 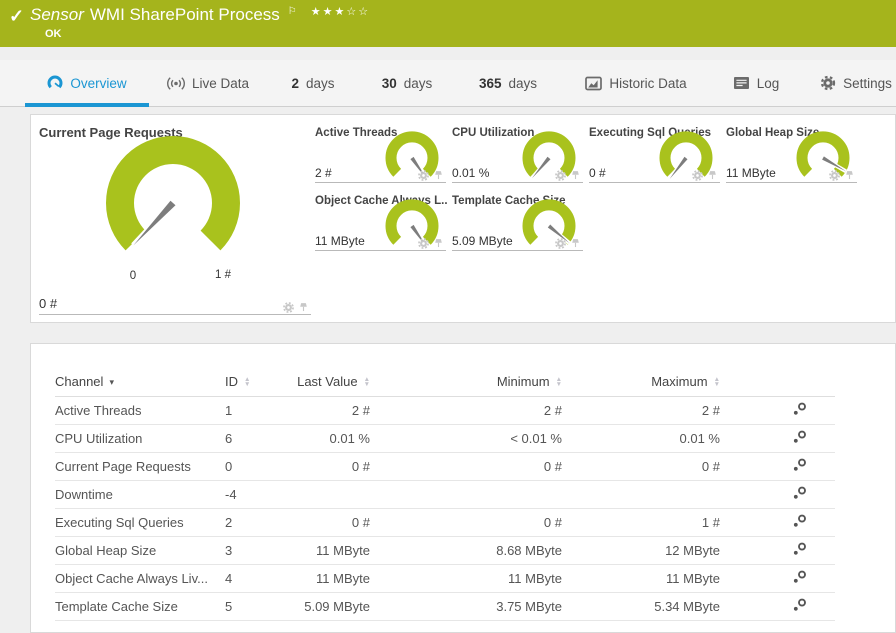 What do you see at coordinates (648, 83) in the screenshot?
I see `tab-label: Historic Data` at bounding box center [648, 83].